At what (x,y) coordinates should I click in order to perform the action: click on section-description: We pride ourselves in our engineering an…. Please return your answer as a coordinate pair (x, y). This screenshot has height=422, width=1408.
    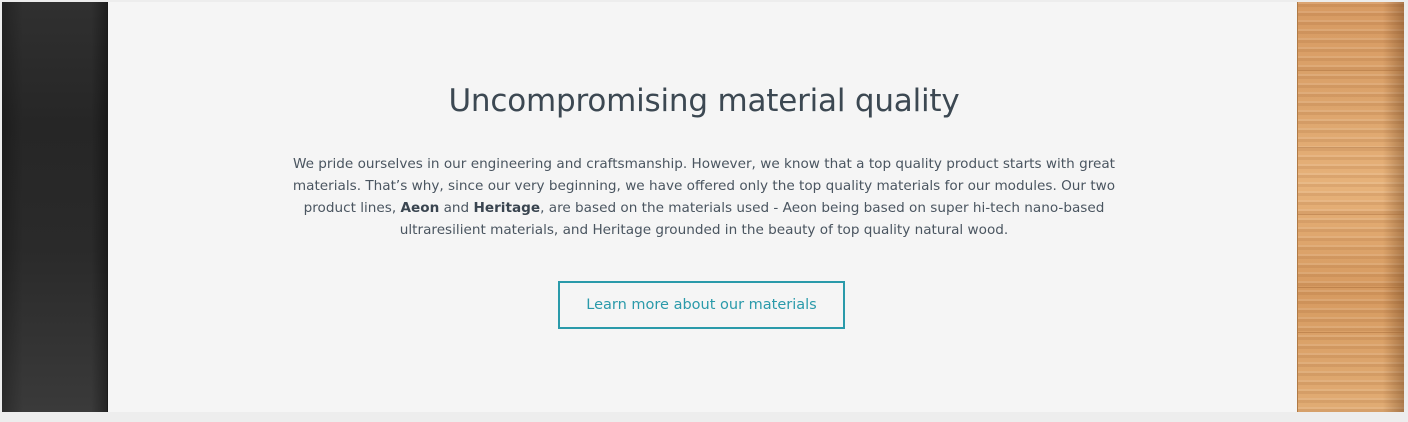
    Looking at the image, I should click on (704, 197).